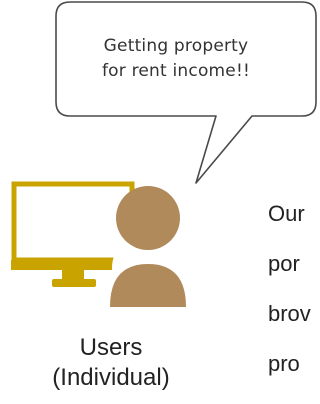 The image size is (320, 404). What do you see at coordinates (176, 59) in the screenshot?
I see `speech-bubble-text: Getting property for rent income!!` at bounding box center [176, 59].